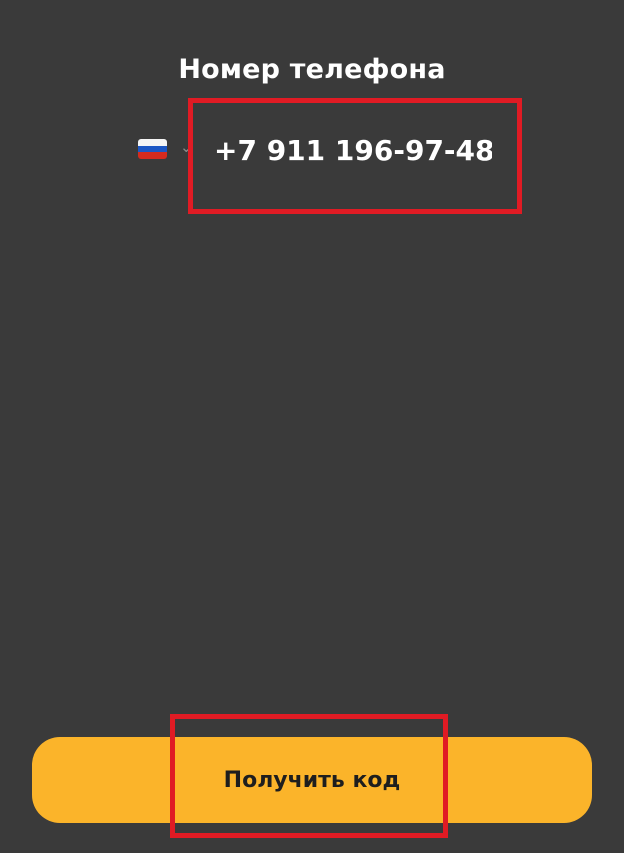 Image resolution: width=624 pixels, height=853 pixels. I want to click on russia-flag-icon, so click(152, 149).